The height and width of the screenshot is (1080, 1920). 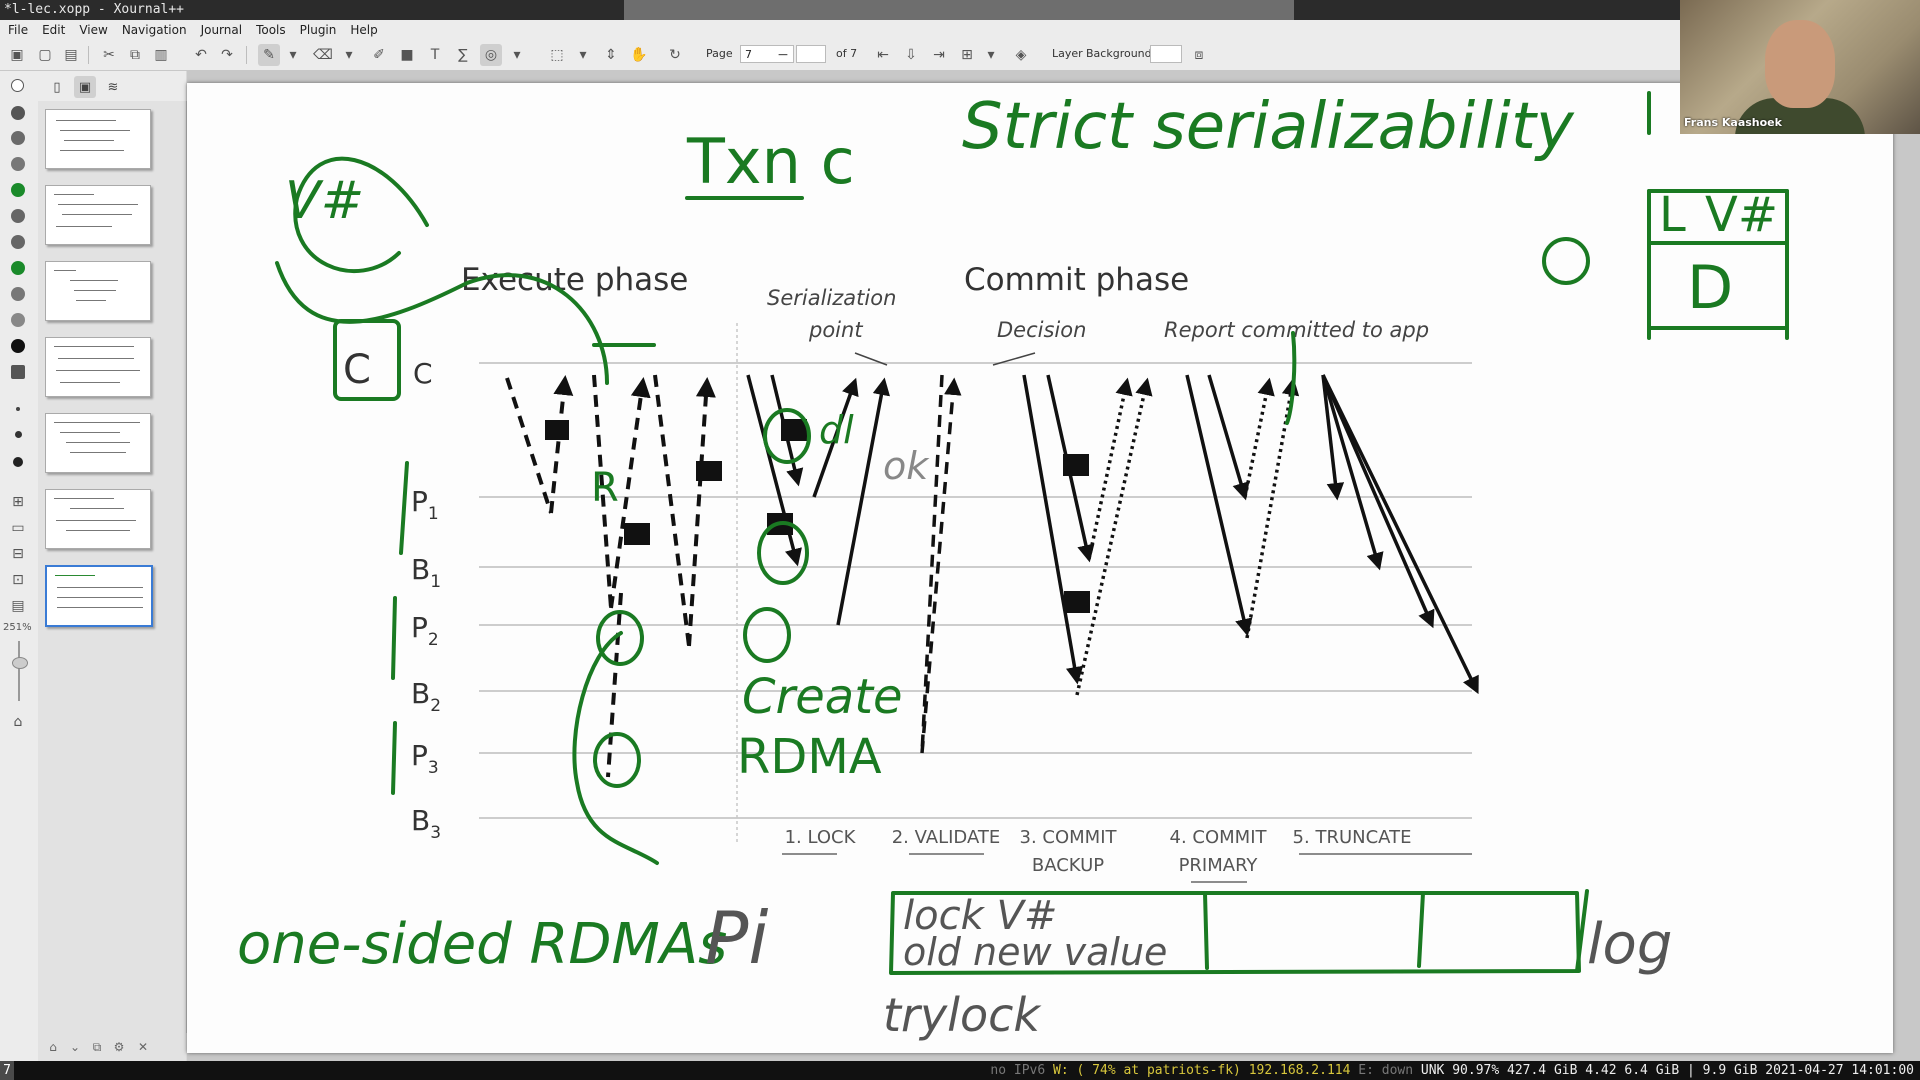 I want to click on page-decrement-icon: −, so click(x=783, y=55).